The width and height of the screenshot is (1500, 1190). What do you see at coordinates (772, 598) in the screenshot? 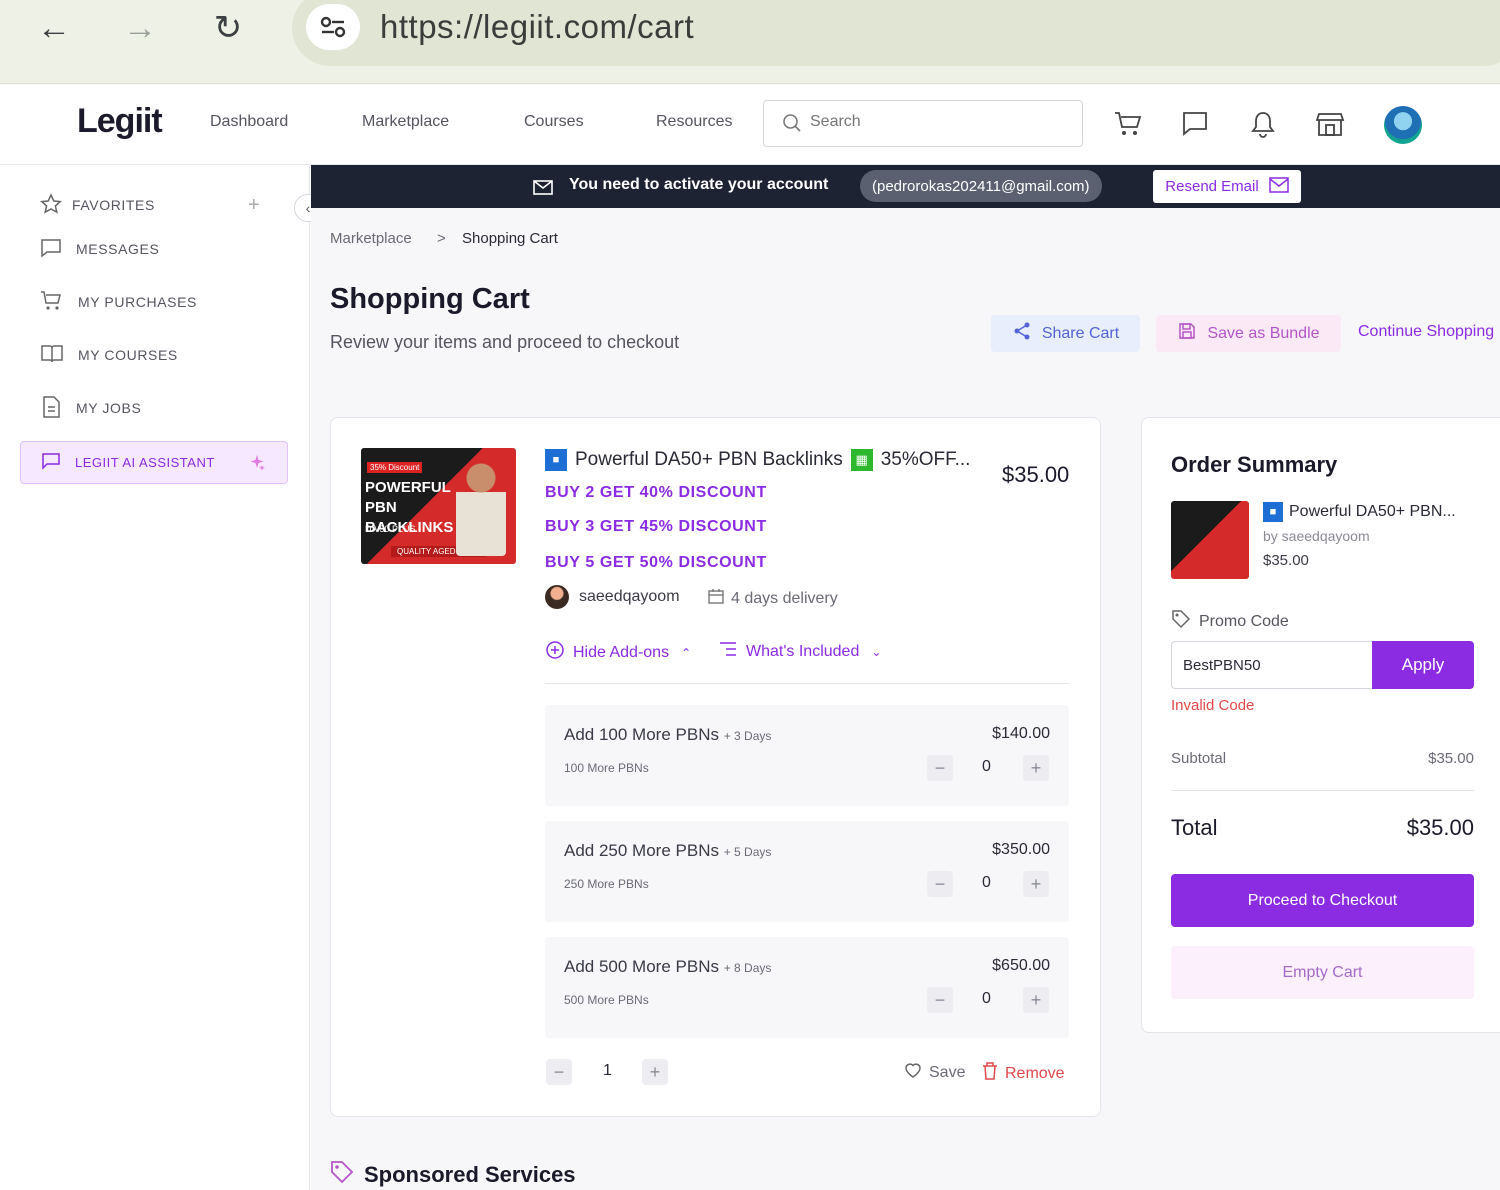
I see `delivery-info: 4 days delivery` at bounding box center [772, 598].